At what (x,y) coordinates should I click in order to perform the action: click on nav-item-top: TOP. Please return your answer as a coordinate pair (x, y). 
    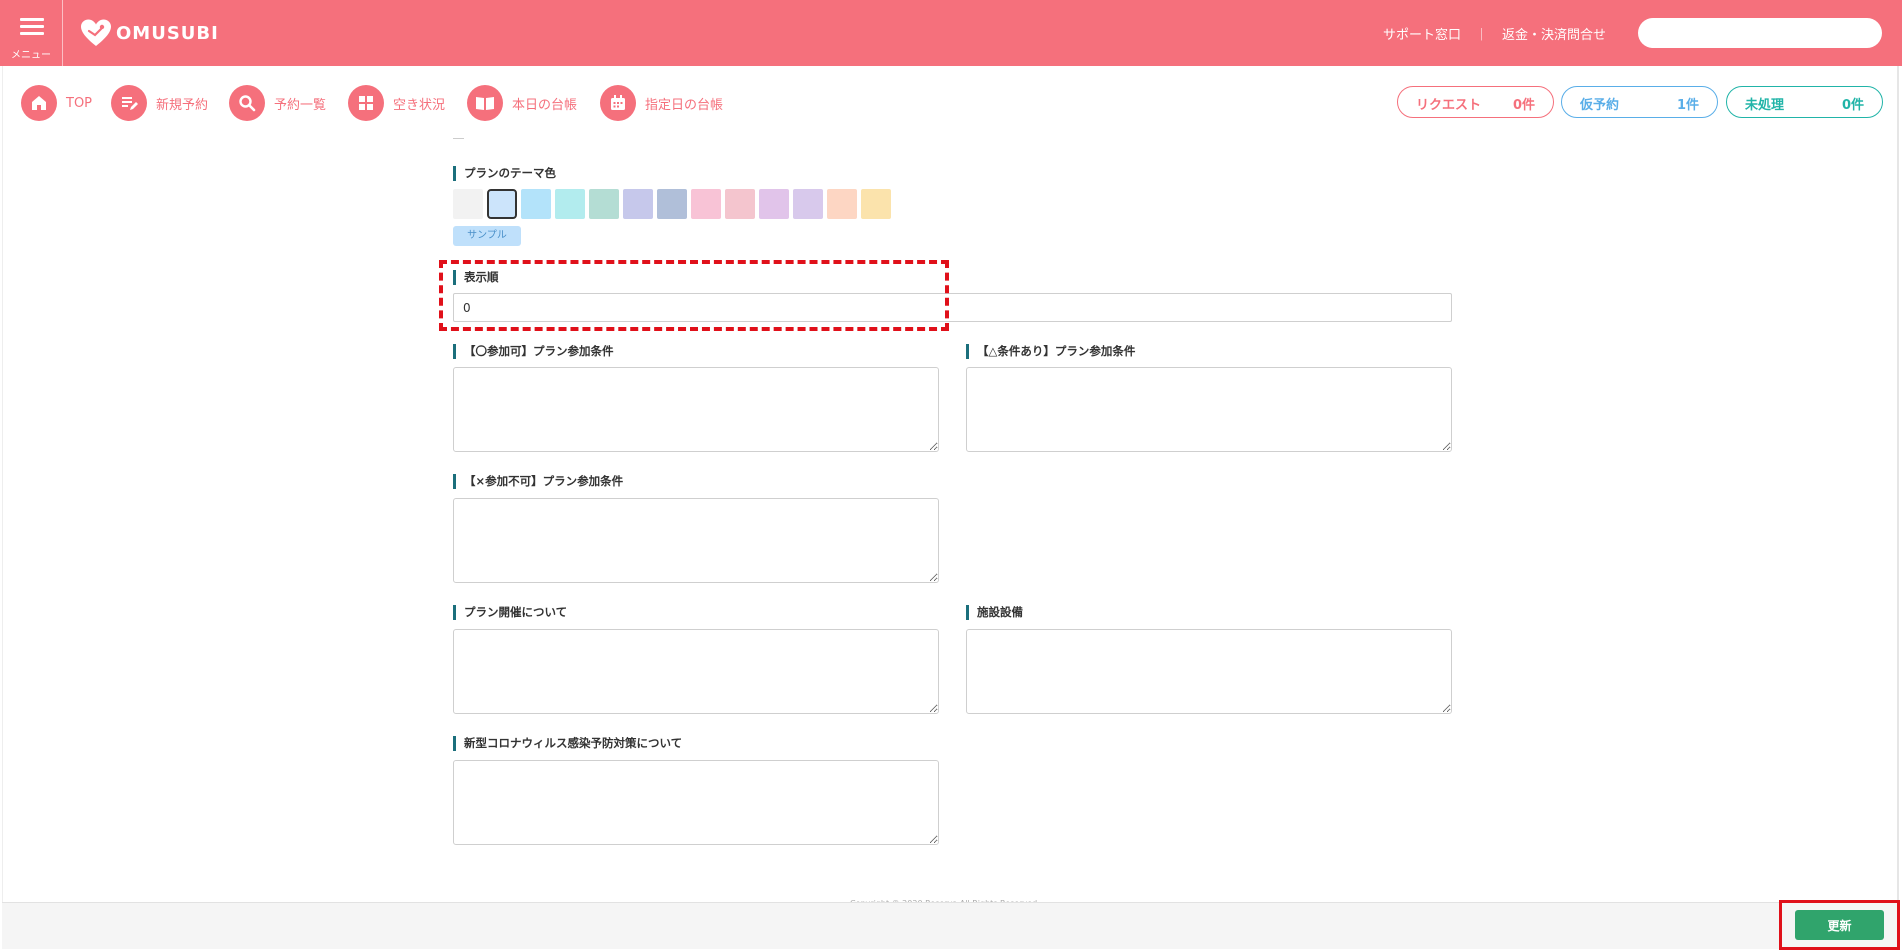
    Looking at the image, I should click on (56, 103).